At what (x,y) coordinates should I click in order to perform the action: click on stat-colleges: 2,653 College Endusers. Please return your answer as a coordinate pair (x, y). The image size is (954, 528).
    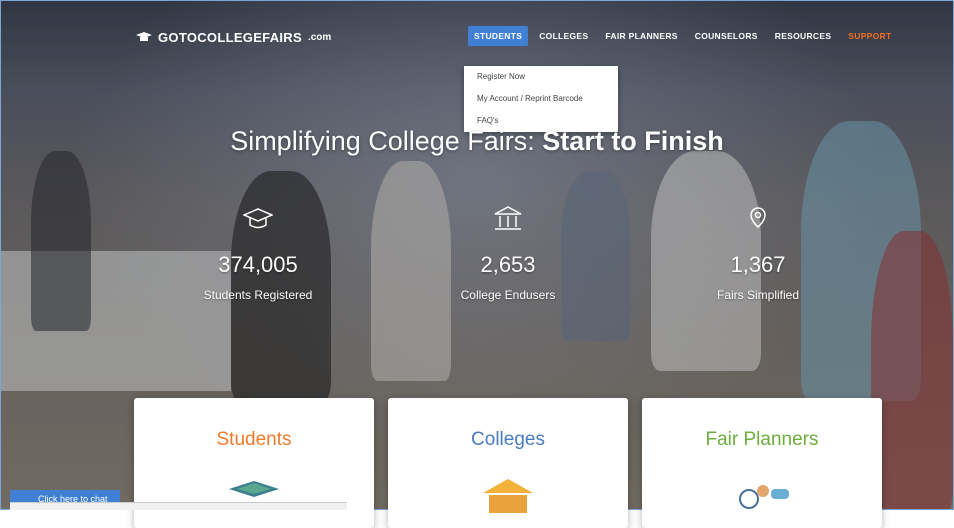
    Looking at the image, I should click on (508, 253).